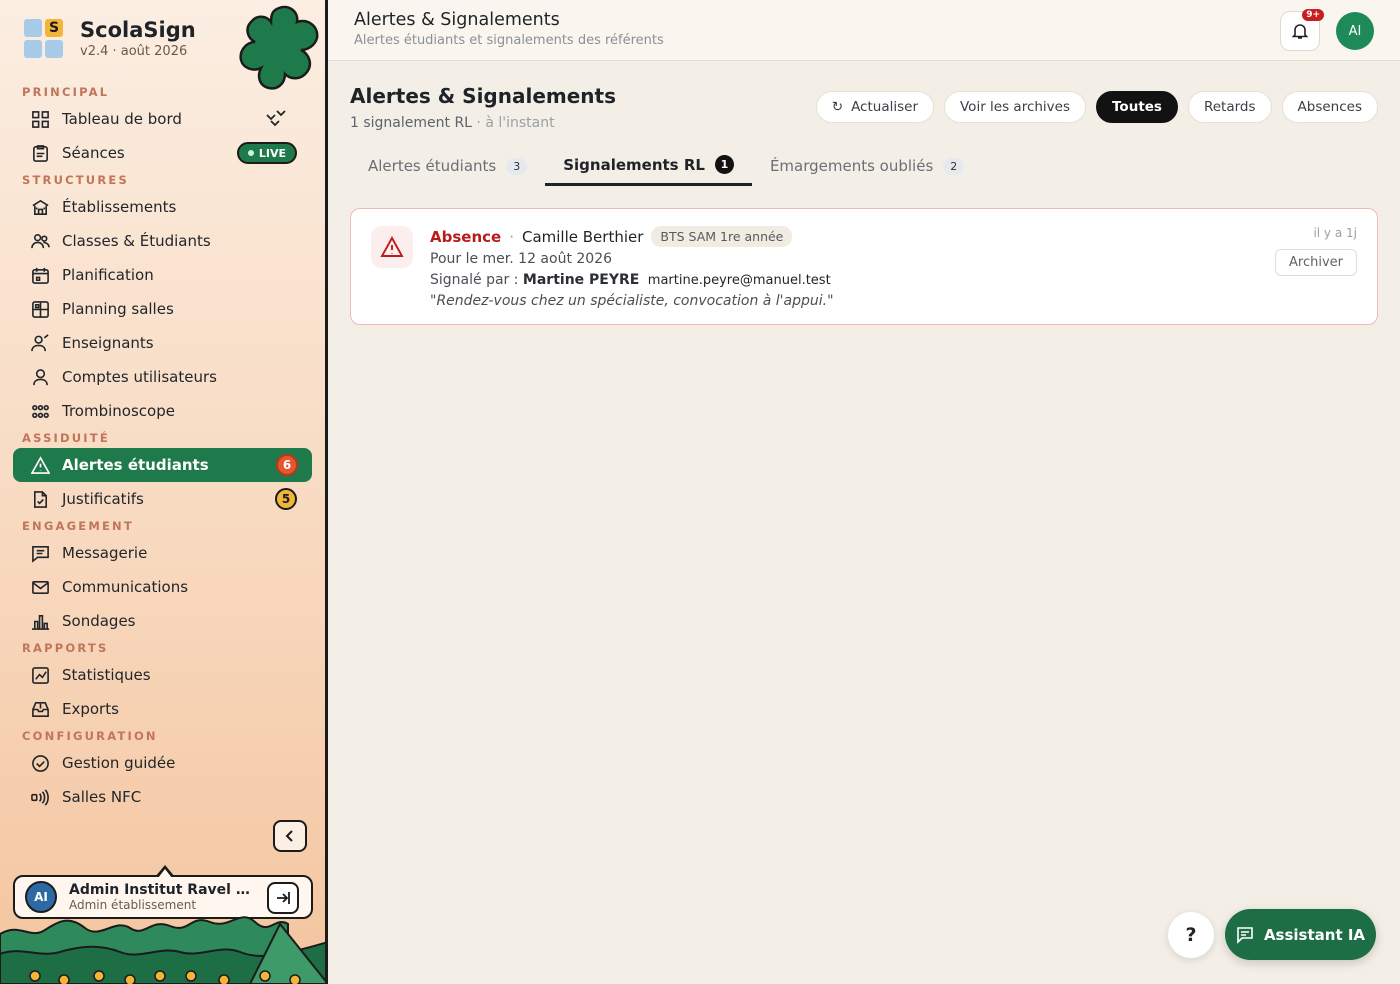 The width and height of the screenshot is (1400, 984). What do you see at coordinates (515, 123) in the screenshot?
I see `last-updated: · à l'instant` at bounding box center [515, 123].